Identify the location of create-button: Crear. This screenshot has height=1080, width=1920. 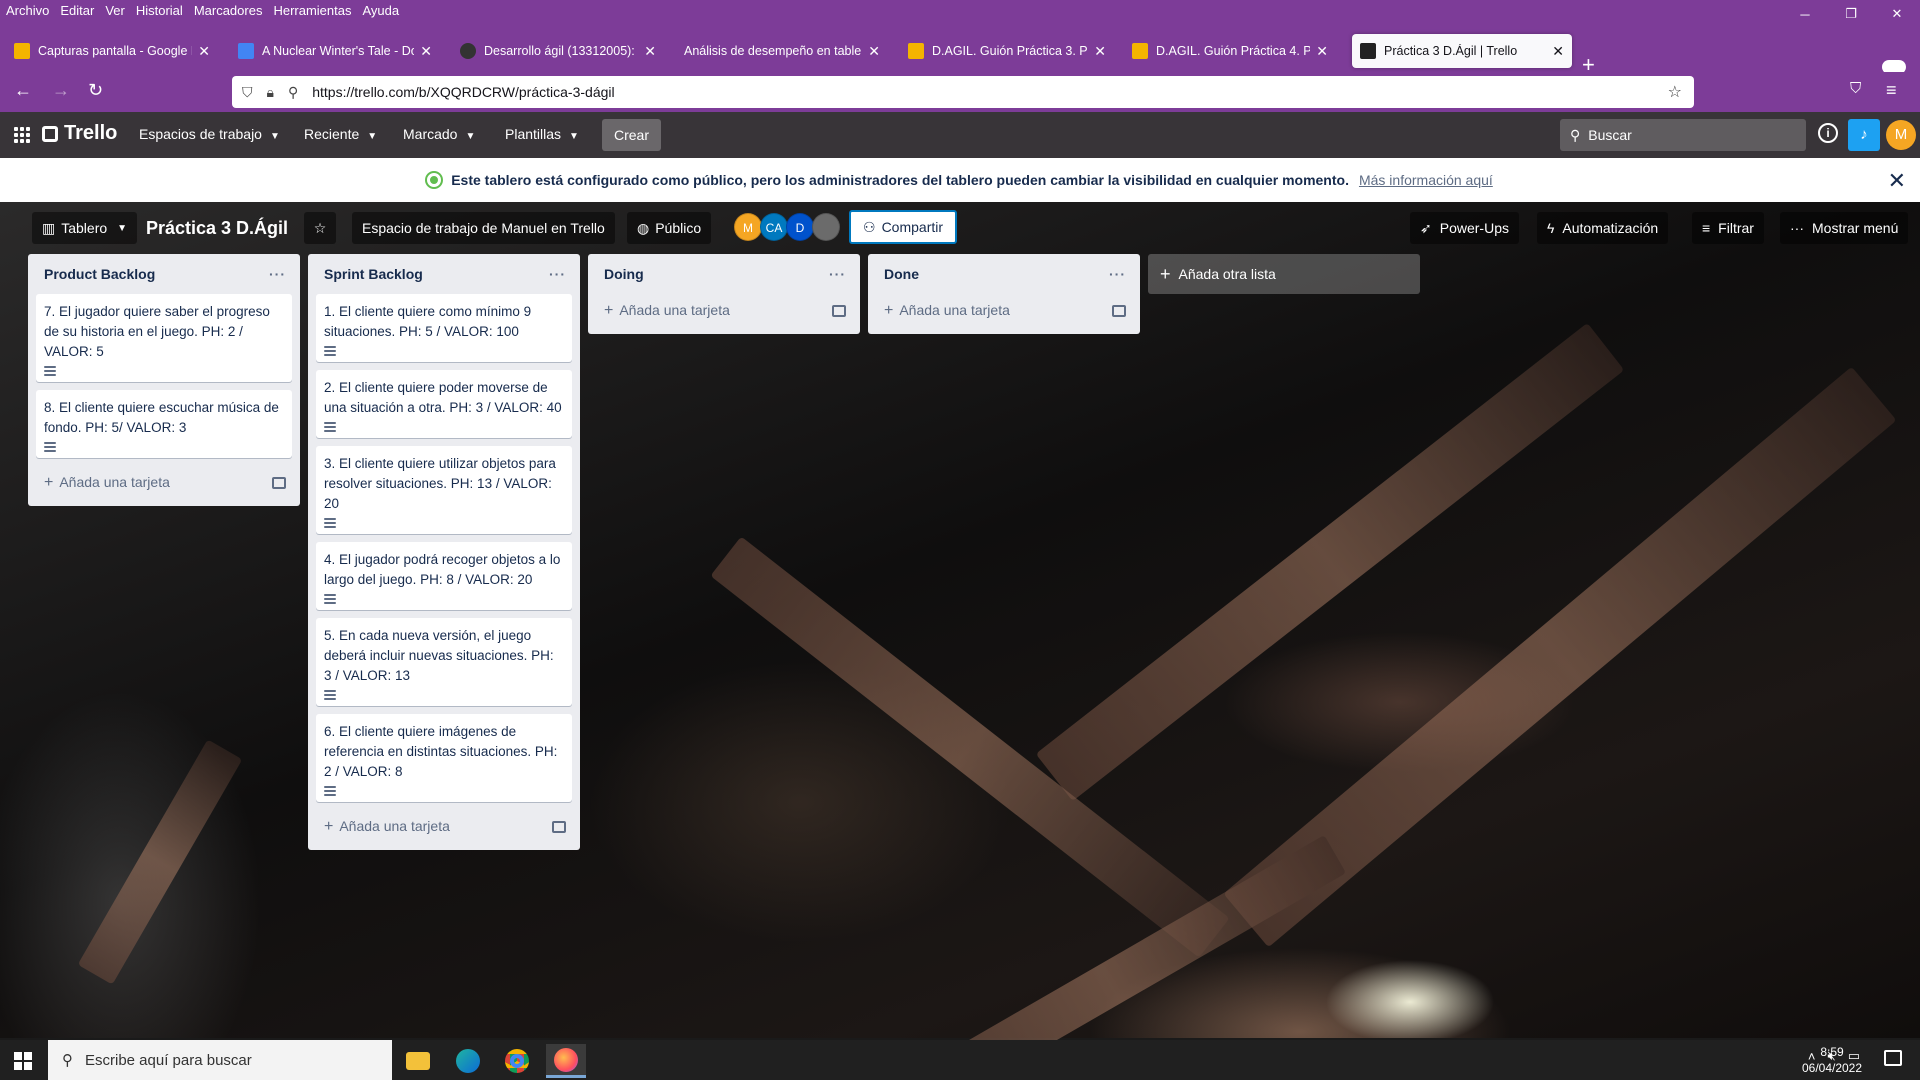
(632, 135).